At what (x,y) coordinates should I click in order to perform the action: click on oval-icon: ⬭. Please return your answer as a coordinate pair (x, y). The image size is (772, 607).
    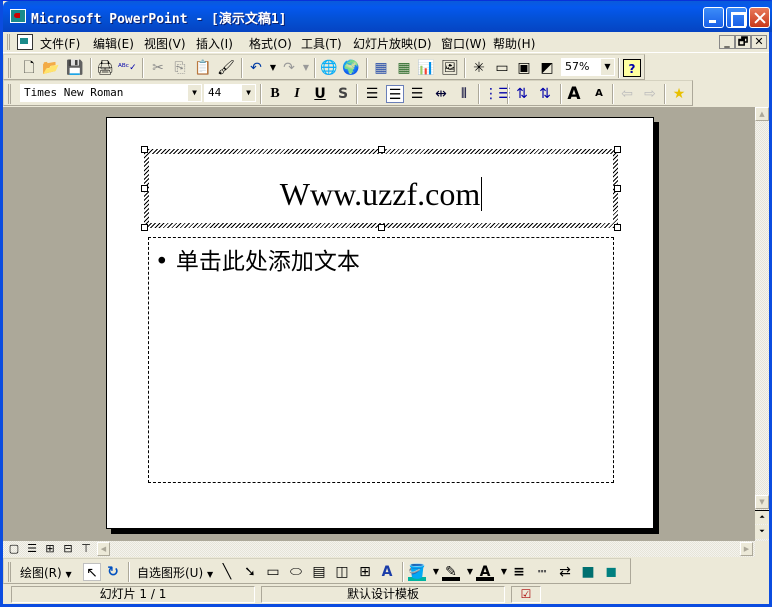
    Looking at the image, I should click on (296, 572).